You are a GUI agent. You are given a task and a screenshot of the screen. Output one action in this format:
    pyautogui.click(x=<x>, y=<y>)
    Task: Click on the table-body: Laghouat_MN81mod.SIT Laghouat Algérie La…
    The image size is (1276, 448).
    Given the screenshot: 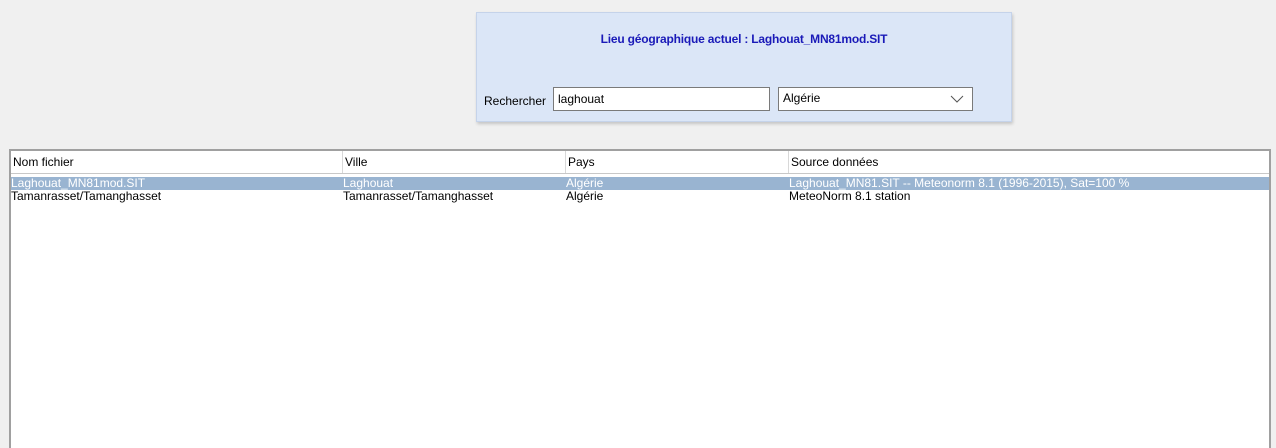 What is the action you would take?
    pyautogui.click(x=640, y=188)
    